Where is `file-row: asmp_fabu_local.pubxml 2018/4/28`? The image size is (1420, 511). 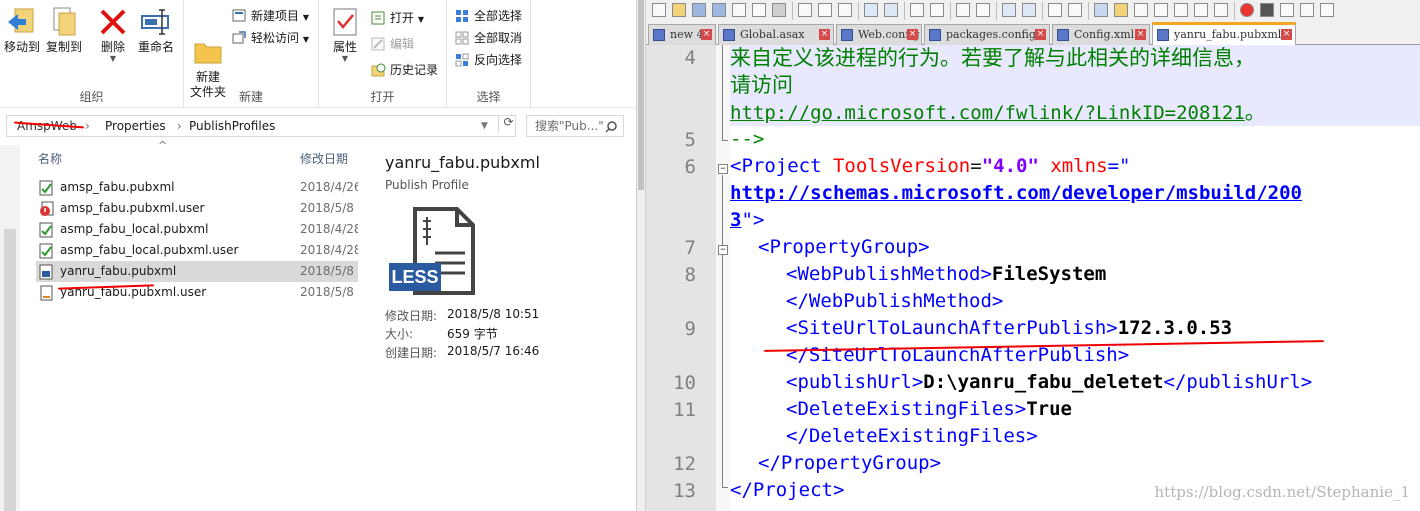 file-row: asmp_fabu_local.pubxml 2018/4/28 is located at coordinates (197, 229).